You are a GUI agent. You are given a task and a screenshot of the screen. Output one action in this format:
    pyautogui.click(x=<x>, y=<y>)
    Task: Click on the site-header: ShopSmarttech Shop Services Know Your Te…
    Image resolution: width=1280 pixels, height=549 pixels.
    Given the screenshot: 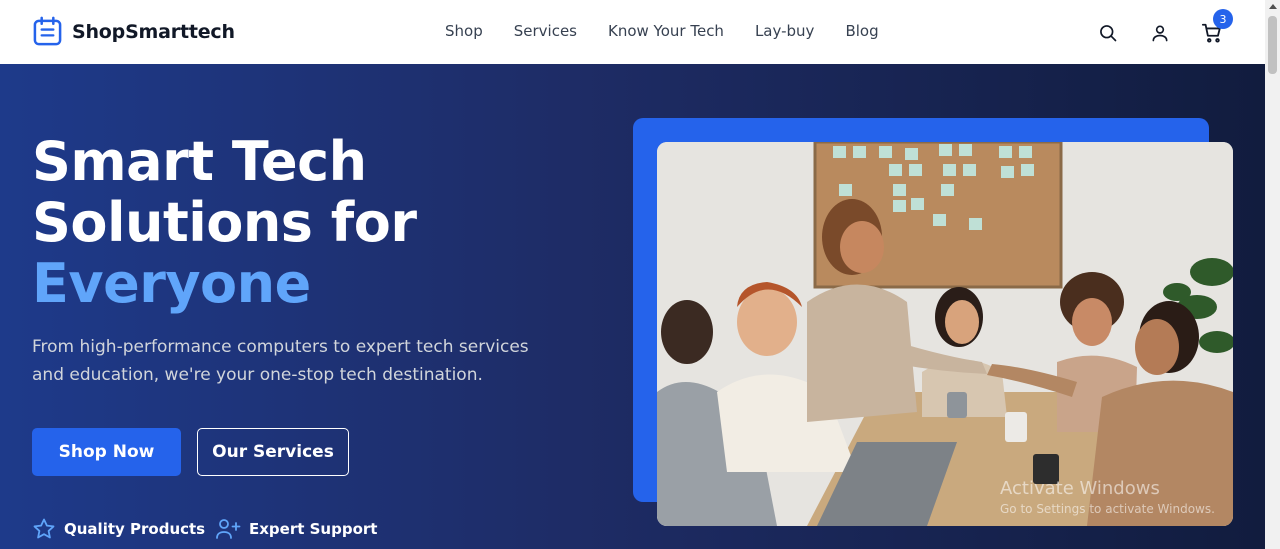 What is the action you would take?
    pyautogui.click(x=632, y=32)
    